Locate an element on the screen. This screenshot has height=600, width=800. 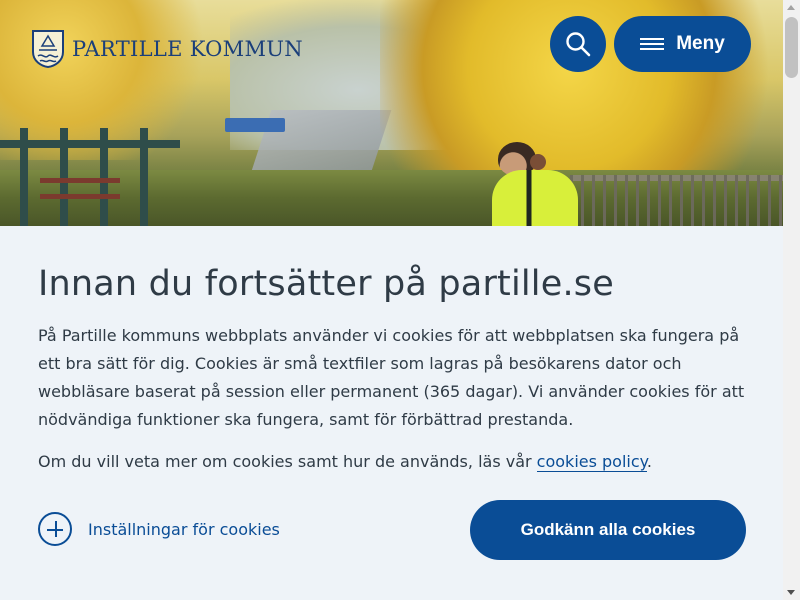
scroll-down-arrow-icon is located at coordinates (791, 592).